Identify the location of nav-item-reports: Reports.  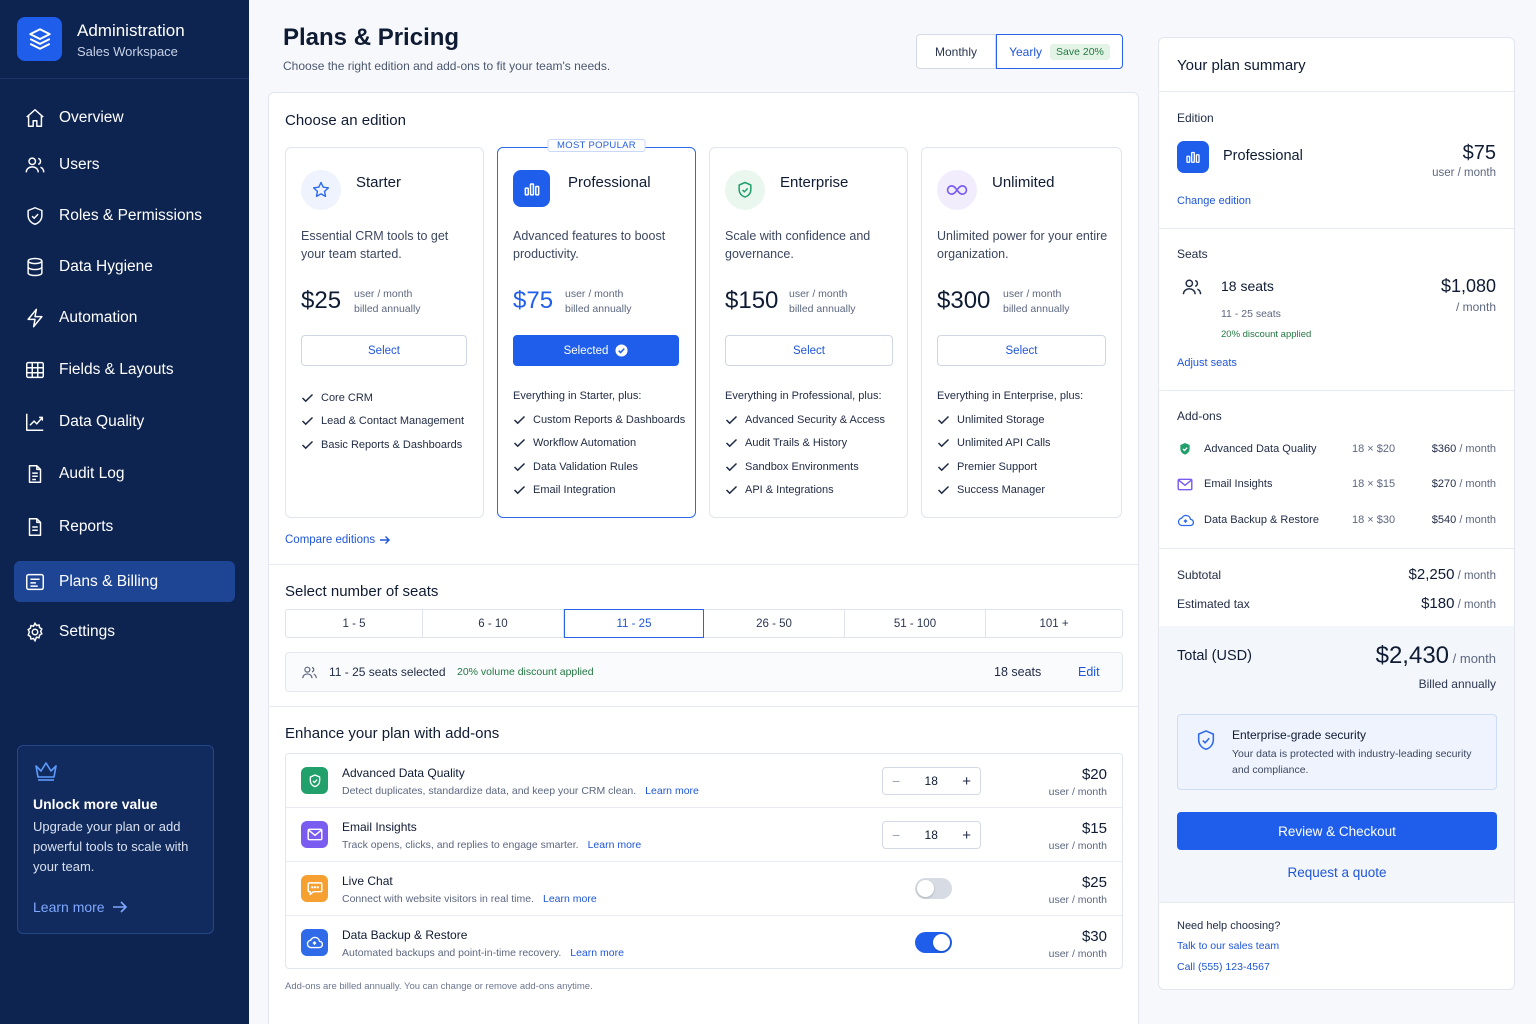
(124, 527).